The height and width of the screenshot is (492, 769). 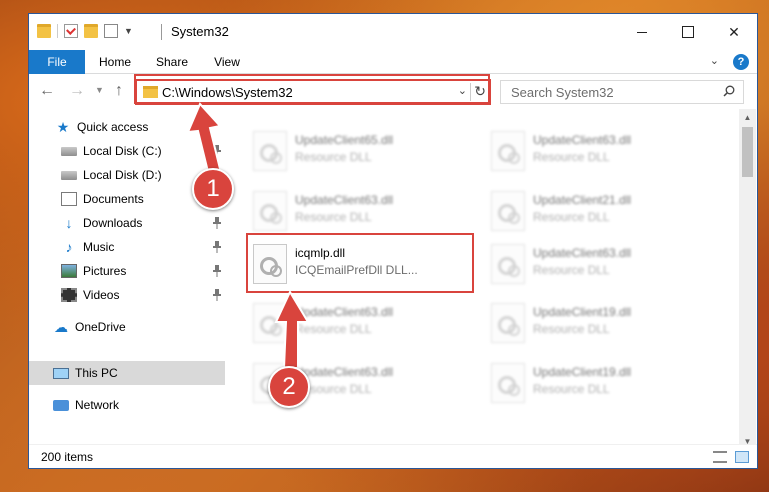 What do you see at coordinates (47, 91) in the screenshot?
I see `back-arrow-icon: ←` at bounding box center [47, 91].